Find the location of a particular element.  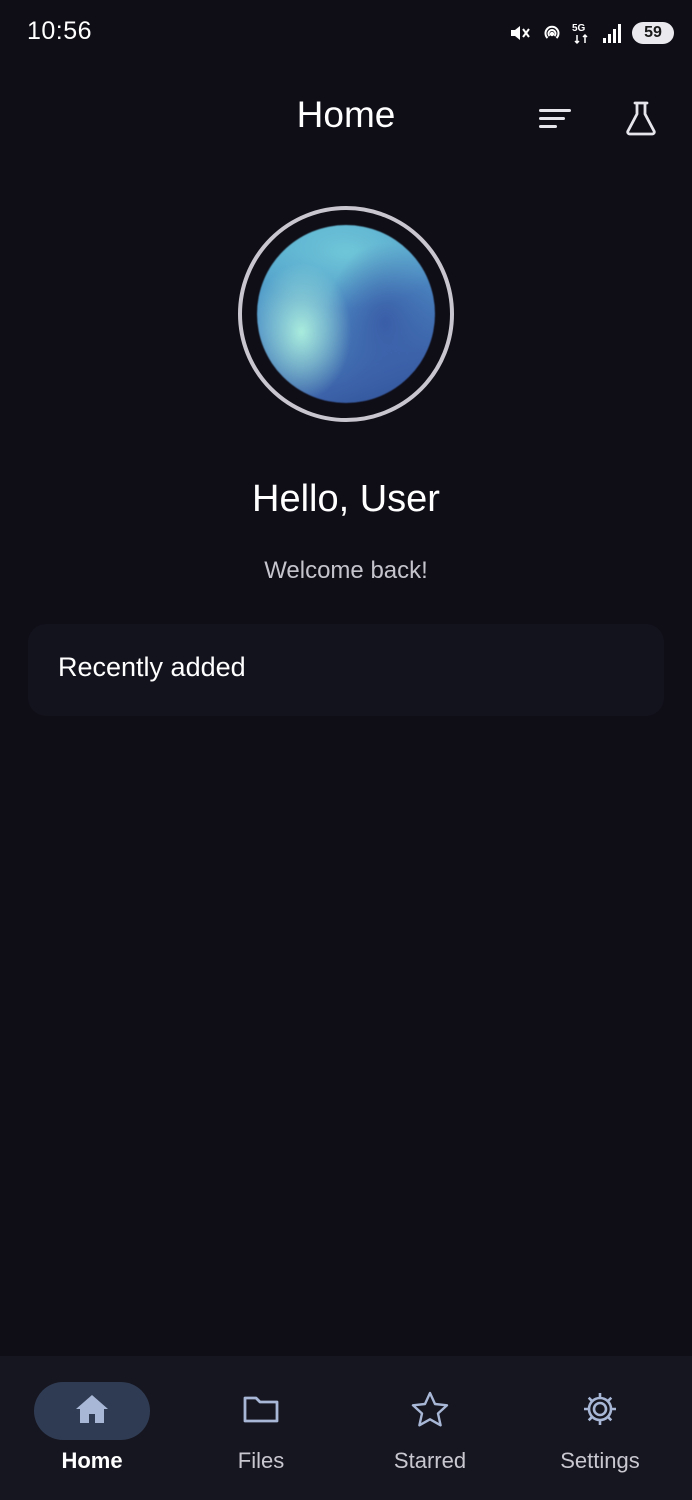

signal-icon is located at coordinates (613, 33).